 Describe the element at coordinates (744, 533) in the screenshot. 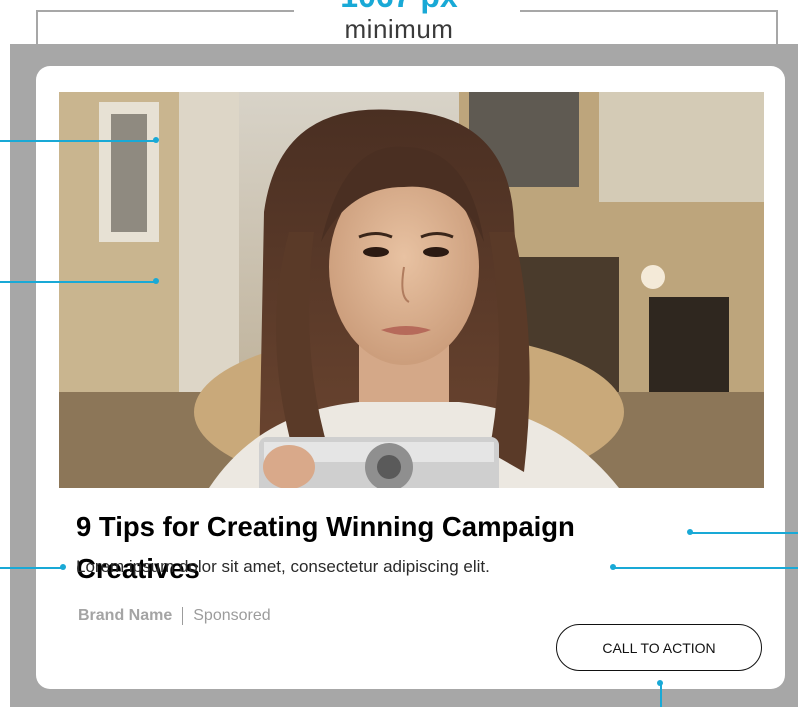

I see `callout-line-headline` at that location.